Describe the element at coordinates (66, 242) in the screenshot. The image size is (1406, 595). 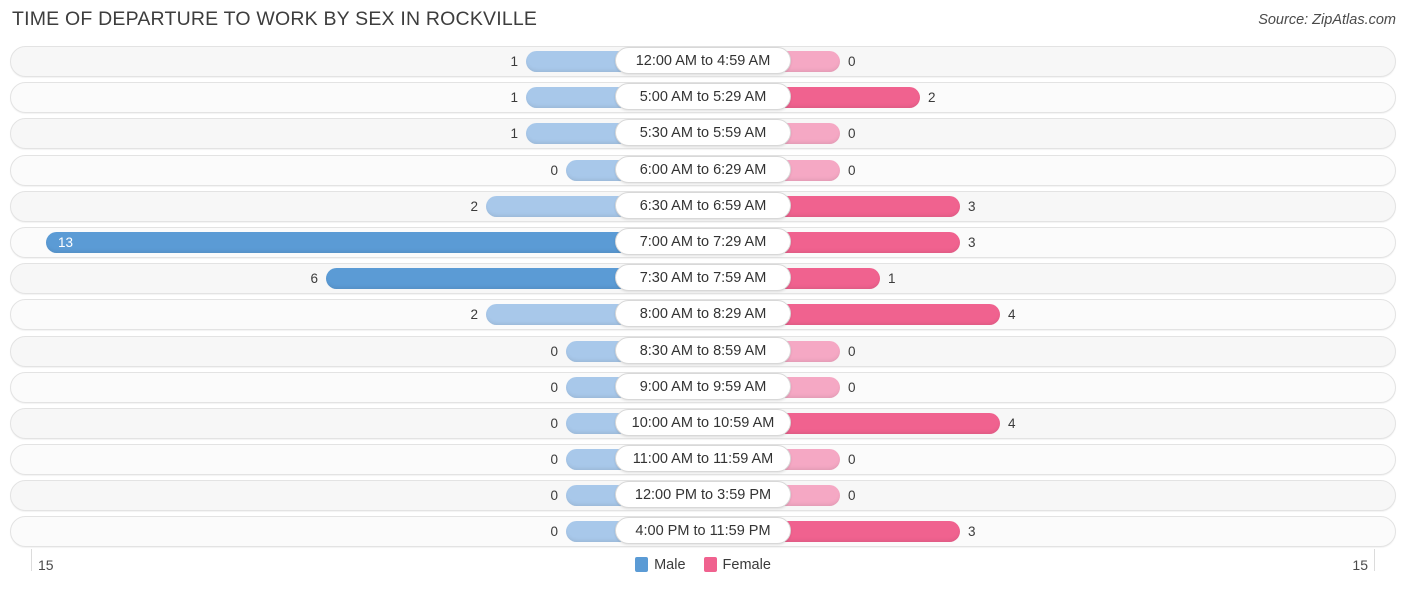
I see `male-value-label: 13` at that location.